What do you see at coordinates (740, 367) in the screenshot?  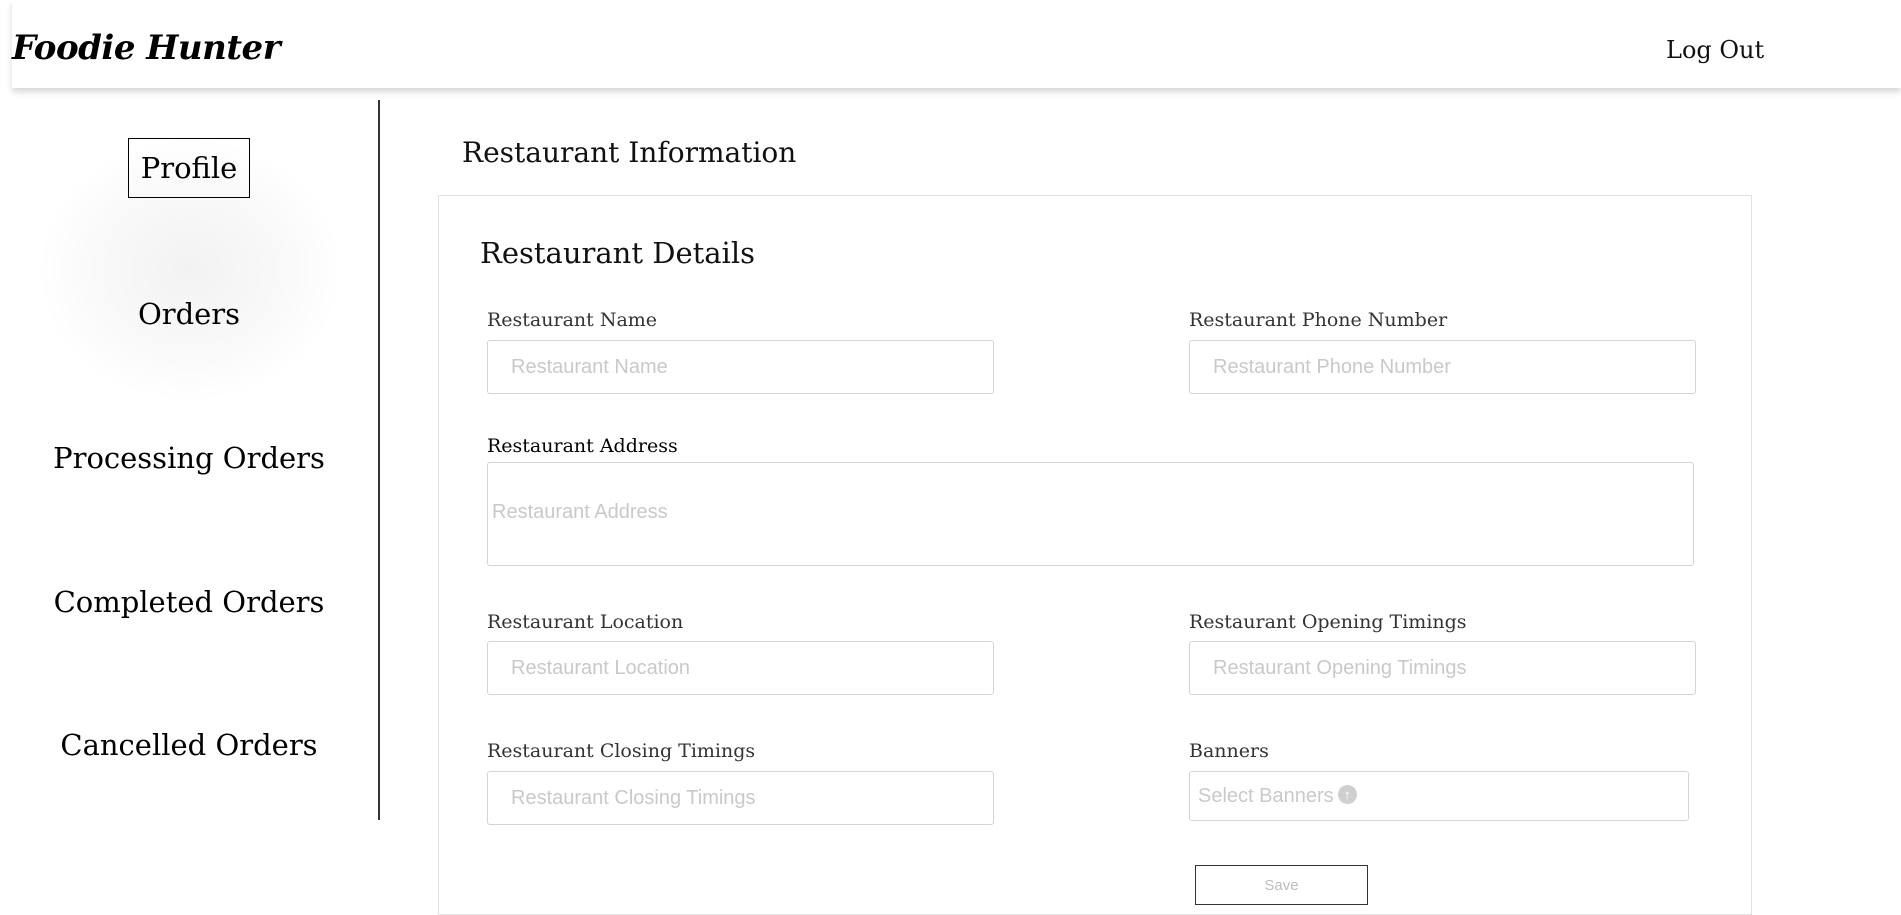 I see `restaurant-name-input: Restaurant Name` at bounding box center [740, 367].